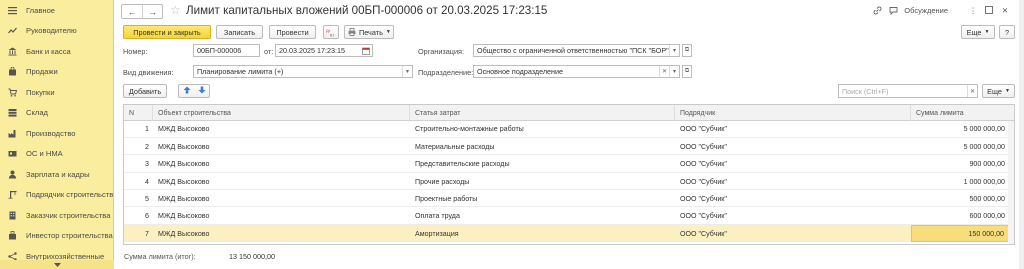 Image resolution: width=1024 pixels, height=269 pixels. I want to click on column-header-amount: Сумма лимита, so click(962, 113).